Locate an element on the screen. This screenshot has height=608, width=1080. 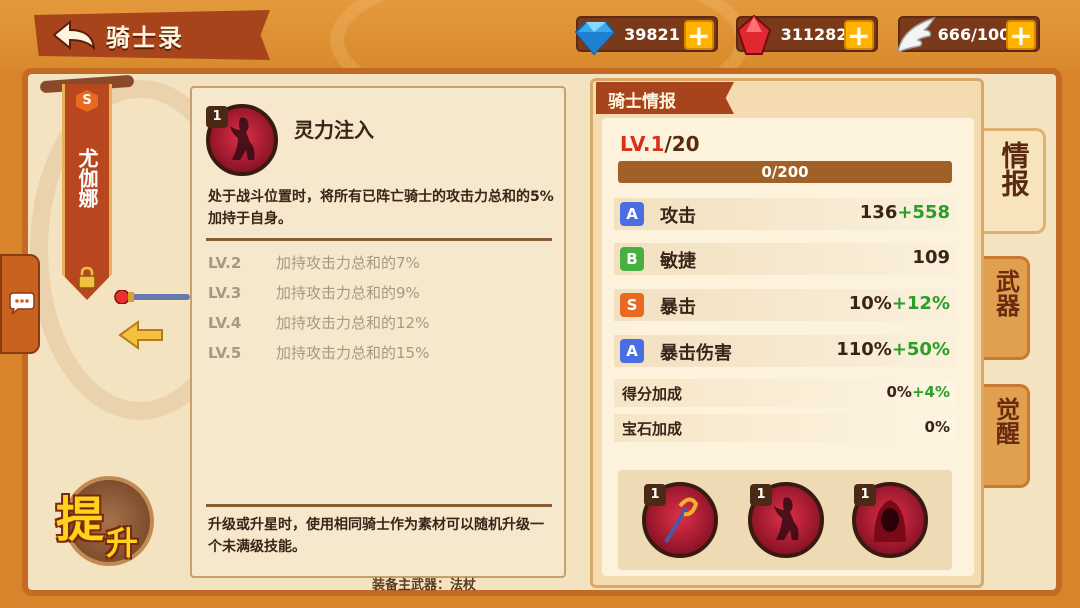
stat-value: 136+558 is located at coordinates (905, 212).